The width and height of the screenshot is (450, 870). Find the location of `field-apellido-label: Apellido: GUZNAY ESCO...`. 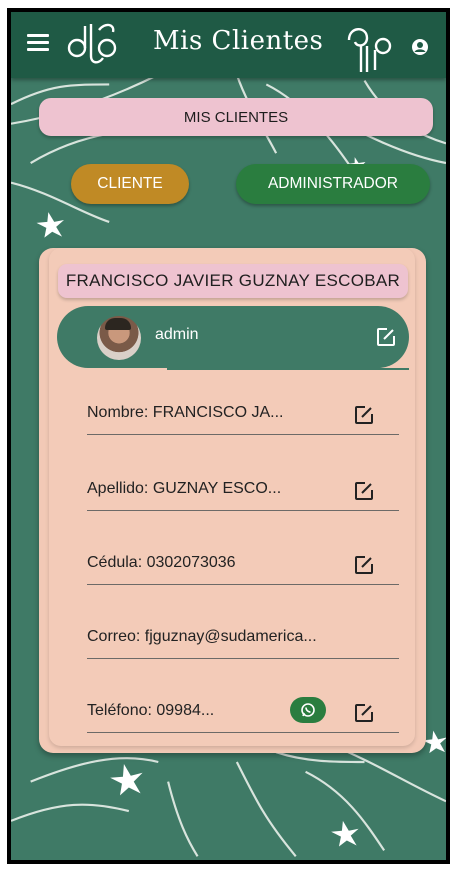

field-apellido-label: Apellido: GUZNAY ESCO... is located at coordinates (184, 488).